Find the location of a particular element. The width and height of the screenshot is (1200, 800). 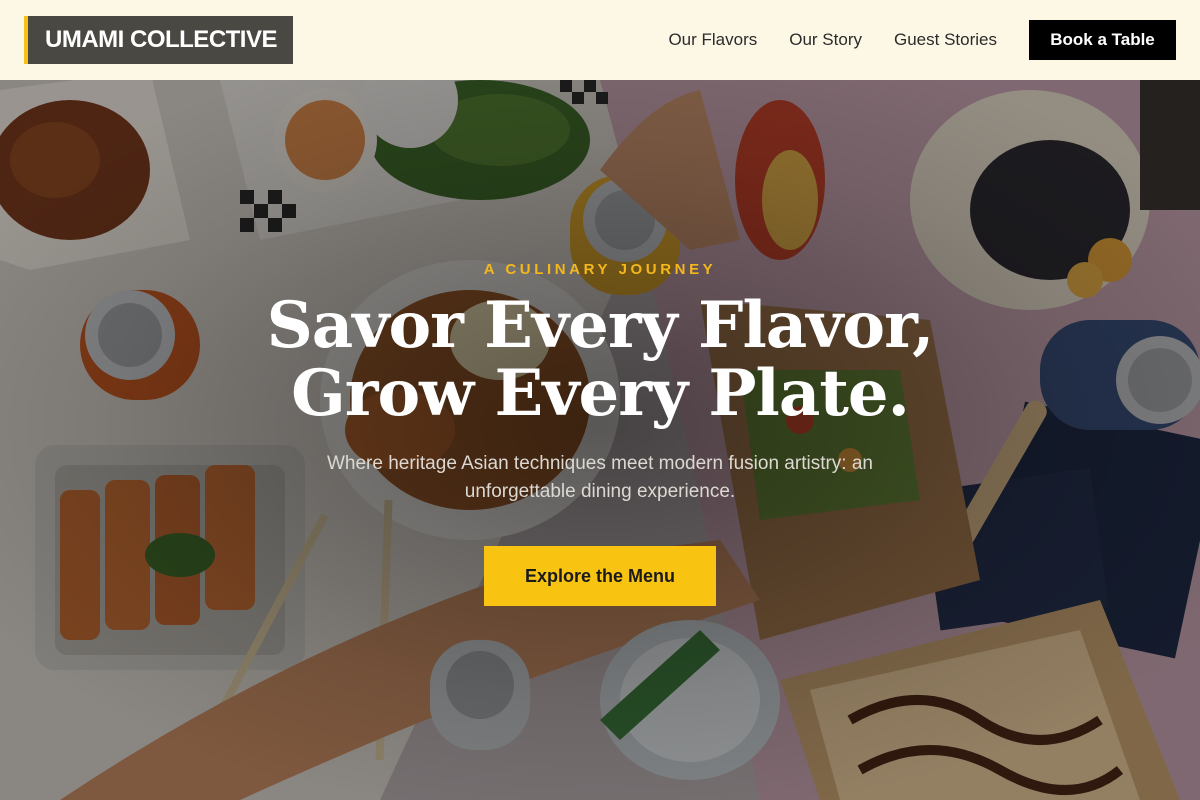

book-table-button: Book a Table is located at coordinates (1102, 40).